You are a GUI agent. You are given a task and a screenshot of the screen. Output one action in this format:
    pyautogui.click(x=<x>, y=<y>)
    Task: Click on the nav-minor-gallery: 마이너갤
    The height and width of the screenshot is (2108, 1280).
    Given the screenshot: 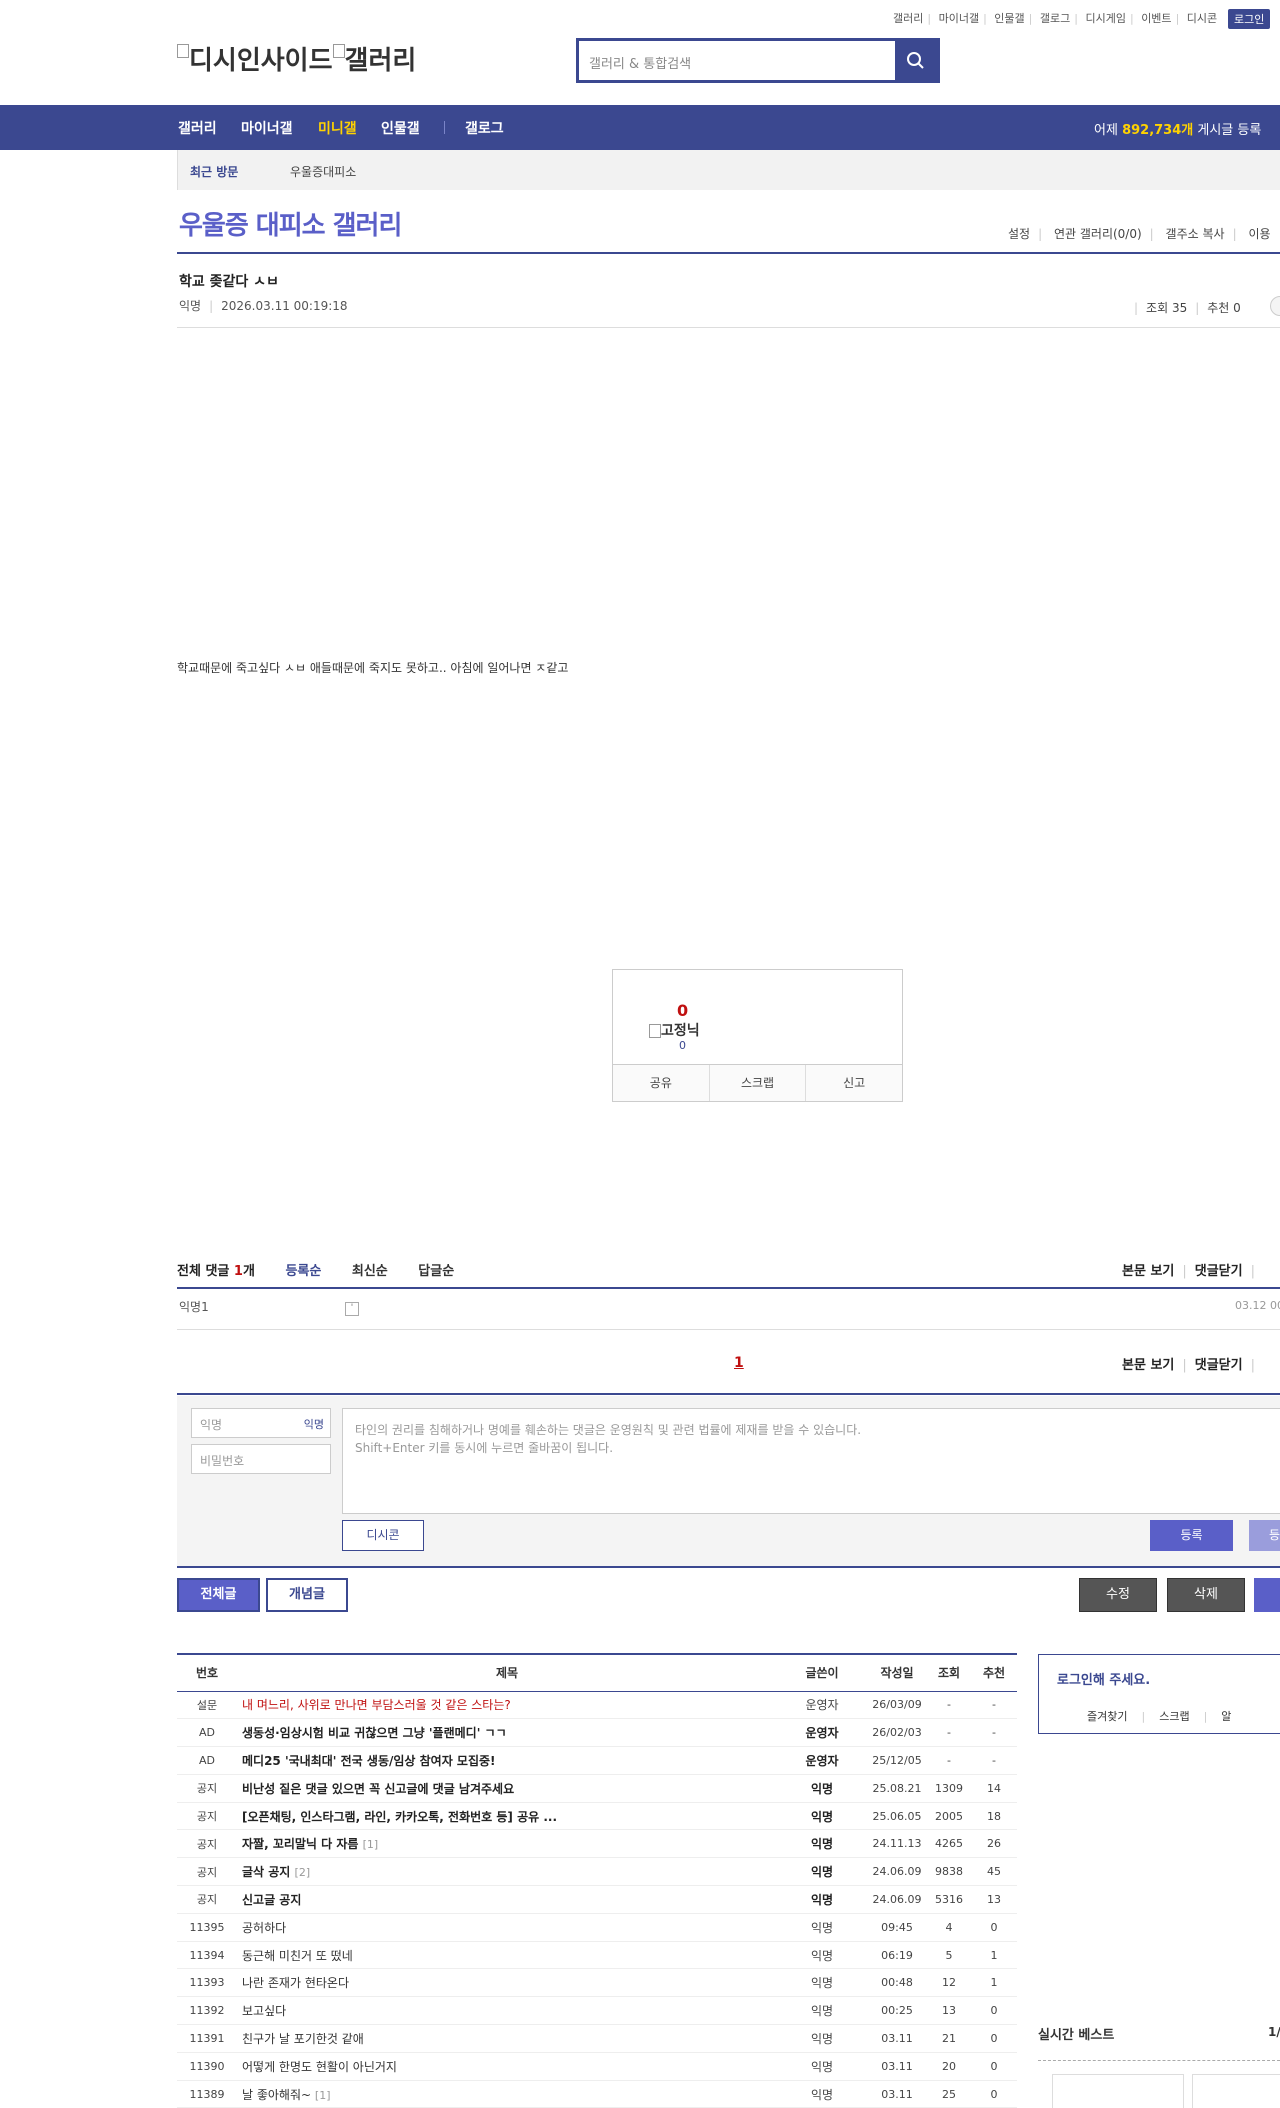 What is the action you would take?
    pyautogui.click(x=267, y=128)
    